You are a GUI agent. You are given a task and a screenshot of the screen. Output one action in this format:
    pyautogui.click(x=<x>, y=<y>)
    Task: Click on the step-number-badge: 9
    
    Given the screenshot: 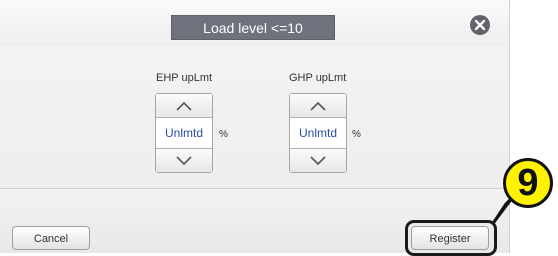 What is the action you would take?
    pyautogui.click(x=528, y=183)
    